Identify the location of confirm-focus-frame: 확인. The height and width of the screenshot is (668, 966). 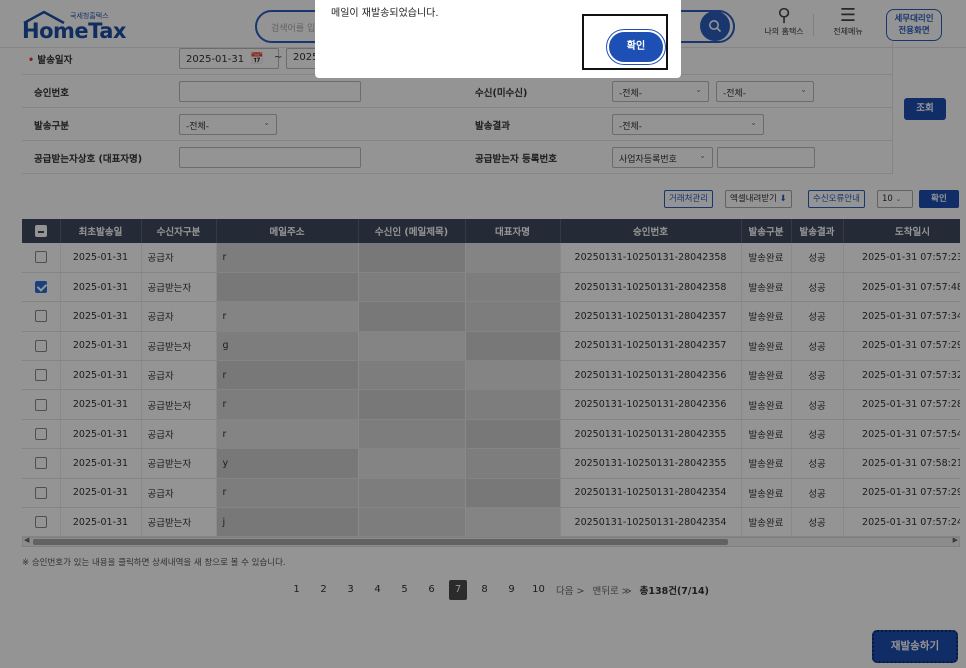
(625, 42).